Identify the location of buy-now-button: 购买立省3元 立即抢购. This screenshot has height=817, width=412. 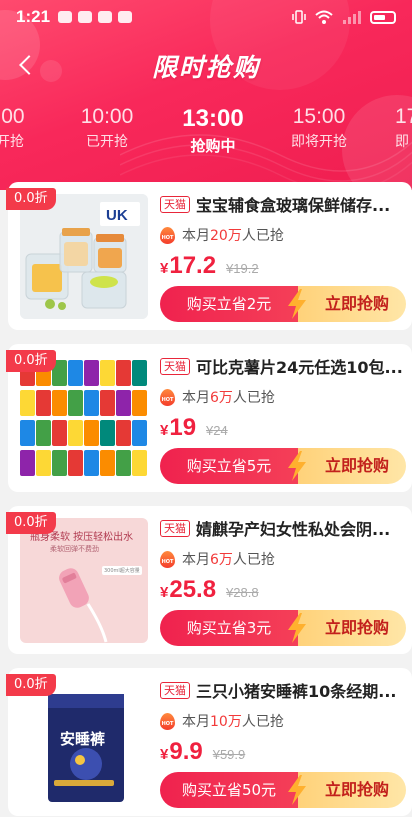
(283, 628).